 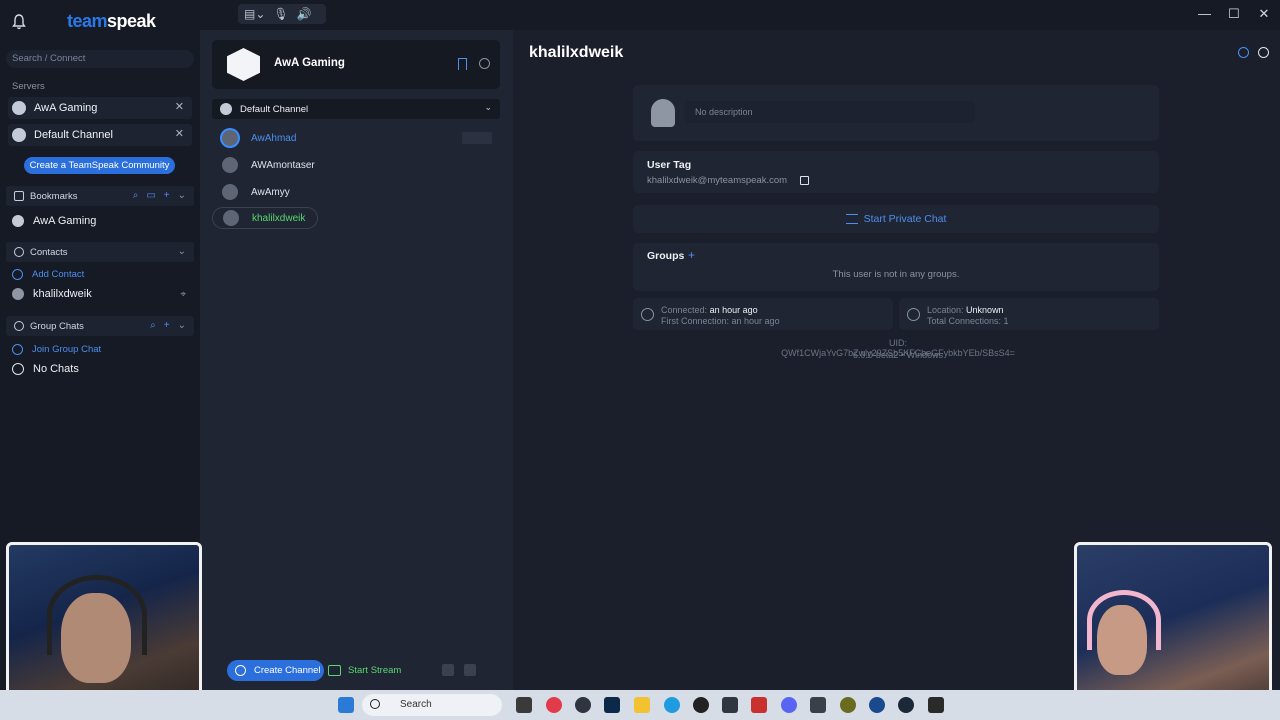 I want to click on taskbar-search: Search, so click(x=432, y=705).